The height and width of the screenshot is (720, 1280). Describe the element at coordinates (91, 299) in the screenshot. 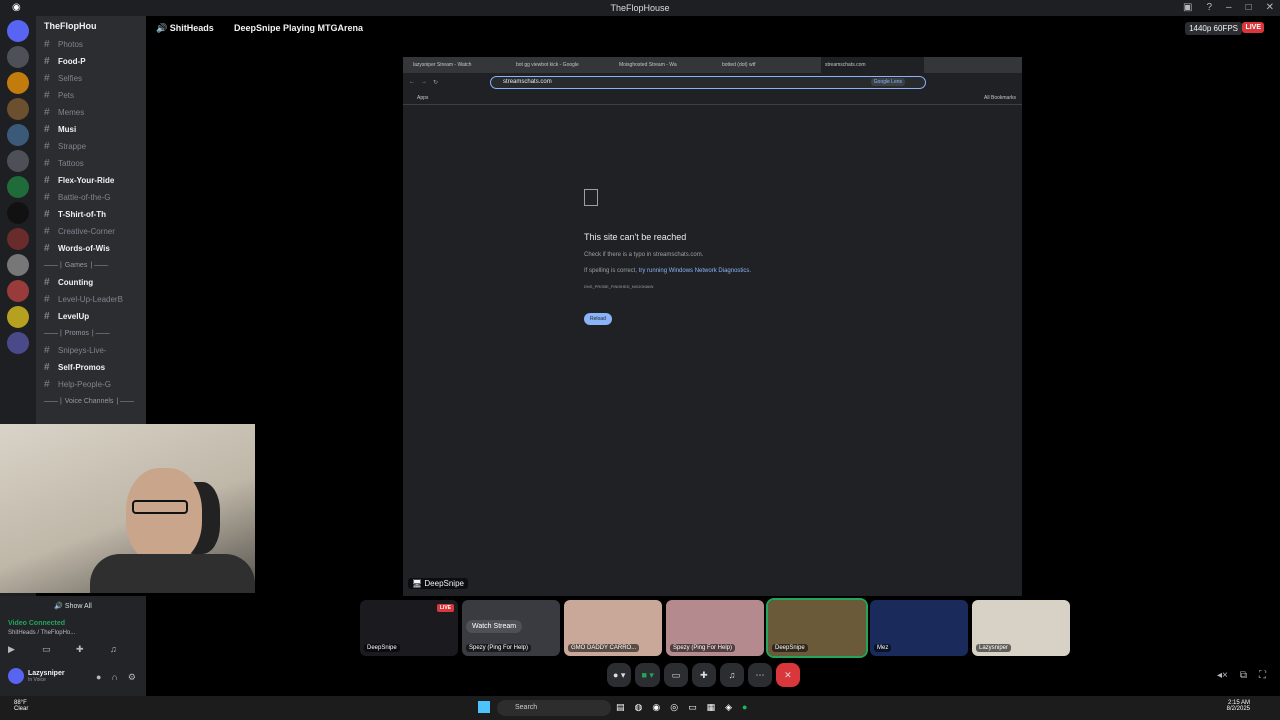

I see `channel-item: # Level-Up-LeaderB` at that location.